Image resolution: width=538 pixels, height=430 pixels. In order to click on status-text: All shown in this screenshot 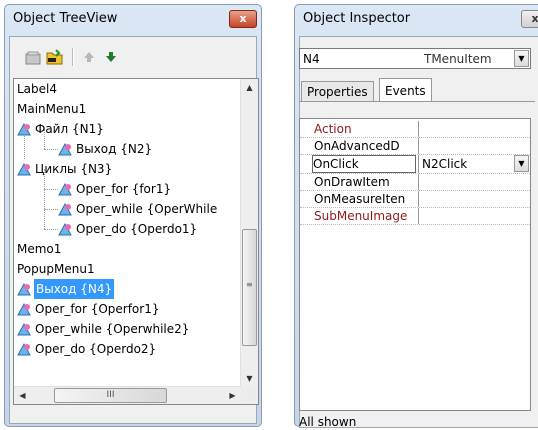, I will do `click(328, 422)`.